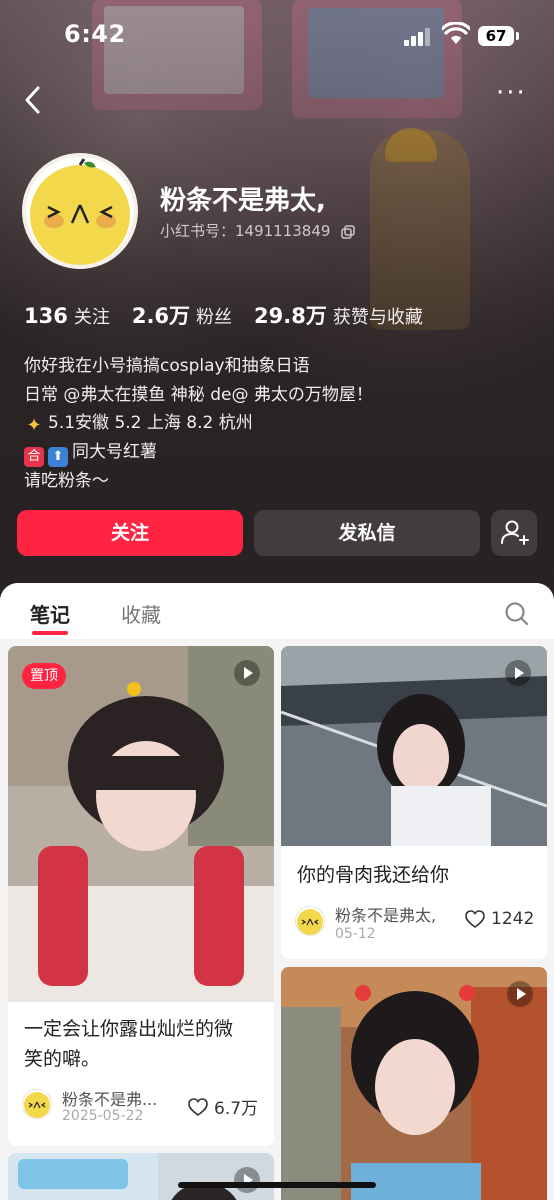 The image size is (554, 1200). I want to click on add-friend-button, so click(514, 533).